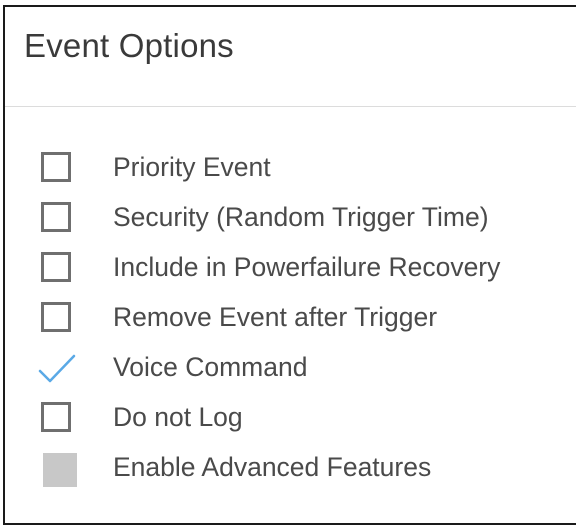 The image size is (576, 525). Describe the element at coordinates (210, 367) in the screenshot. I see `option-label: Voice Command` at that location.